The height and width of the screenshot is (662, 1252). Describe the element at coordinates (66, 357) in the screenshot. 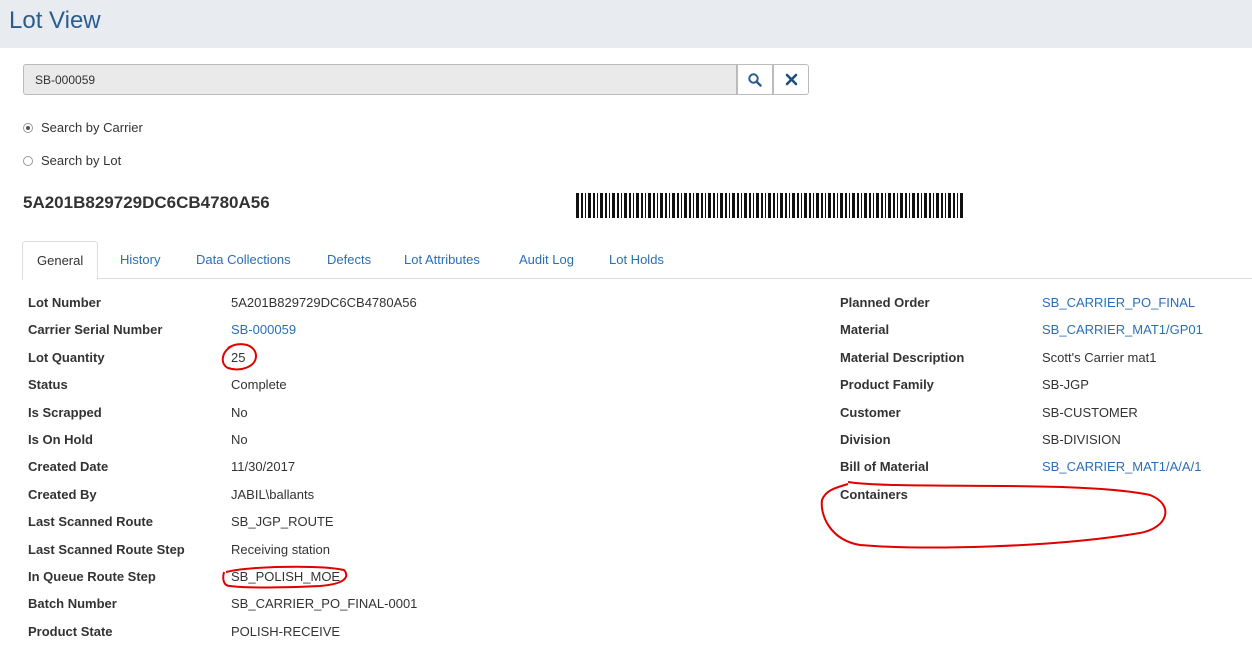

I see `field-label: Lot Quantity` at that location.